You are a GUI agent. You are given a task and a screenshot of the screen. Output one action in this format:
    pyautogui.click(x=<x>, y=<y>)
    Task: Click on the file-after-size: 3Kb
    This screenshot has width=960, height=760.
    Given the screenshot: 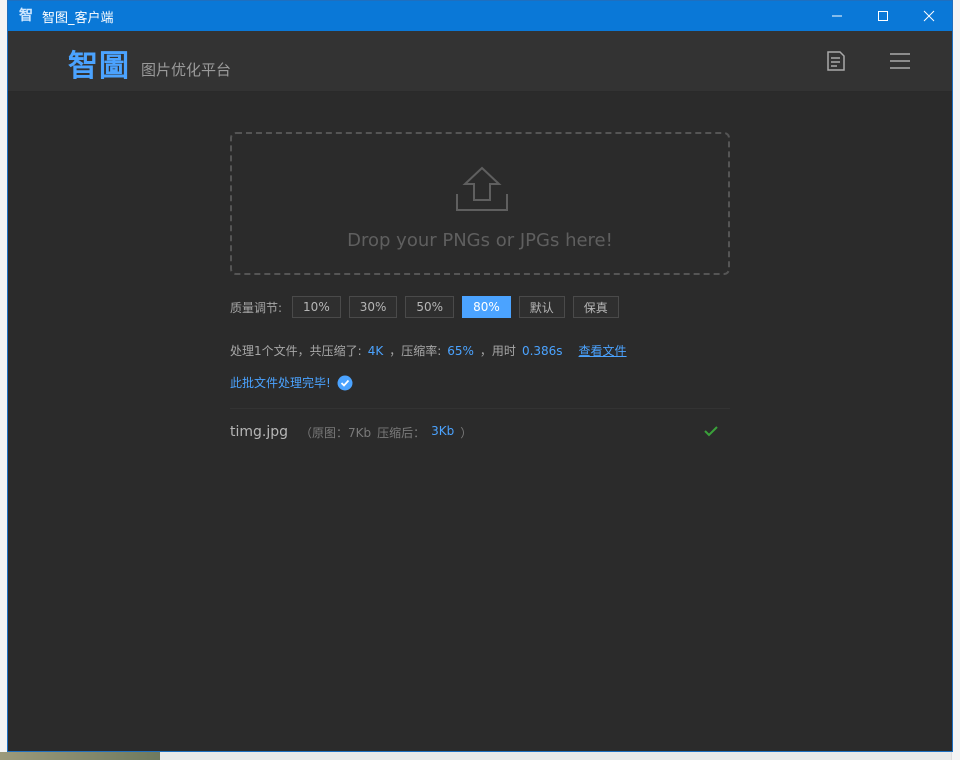 What is the action you would take?
    pyautogui.click(x=443, y=430)
    